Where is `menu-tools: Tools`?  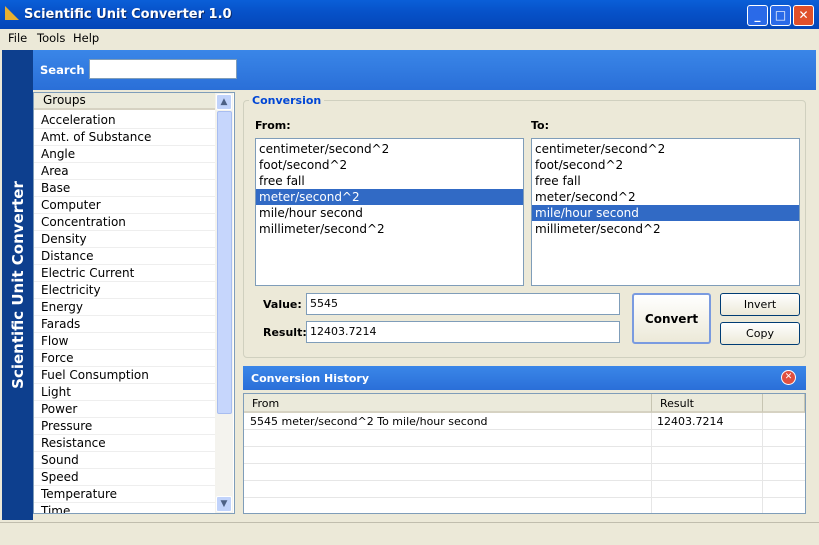
menu-tools: Tools is located at coordinates (51, 38).